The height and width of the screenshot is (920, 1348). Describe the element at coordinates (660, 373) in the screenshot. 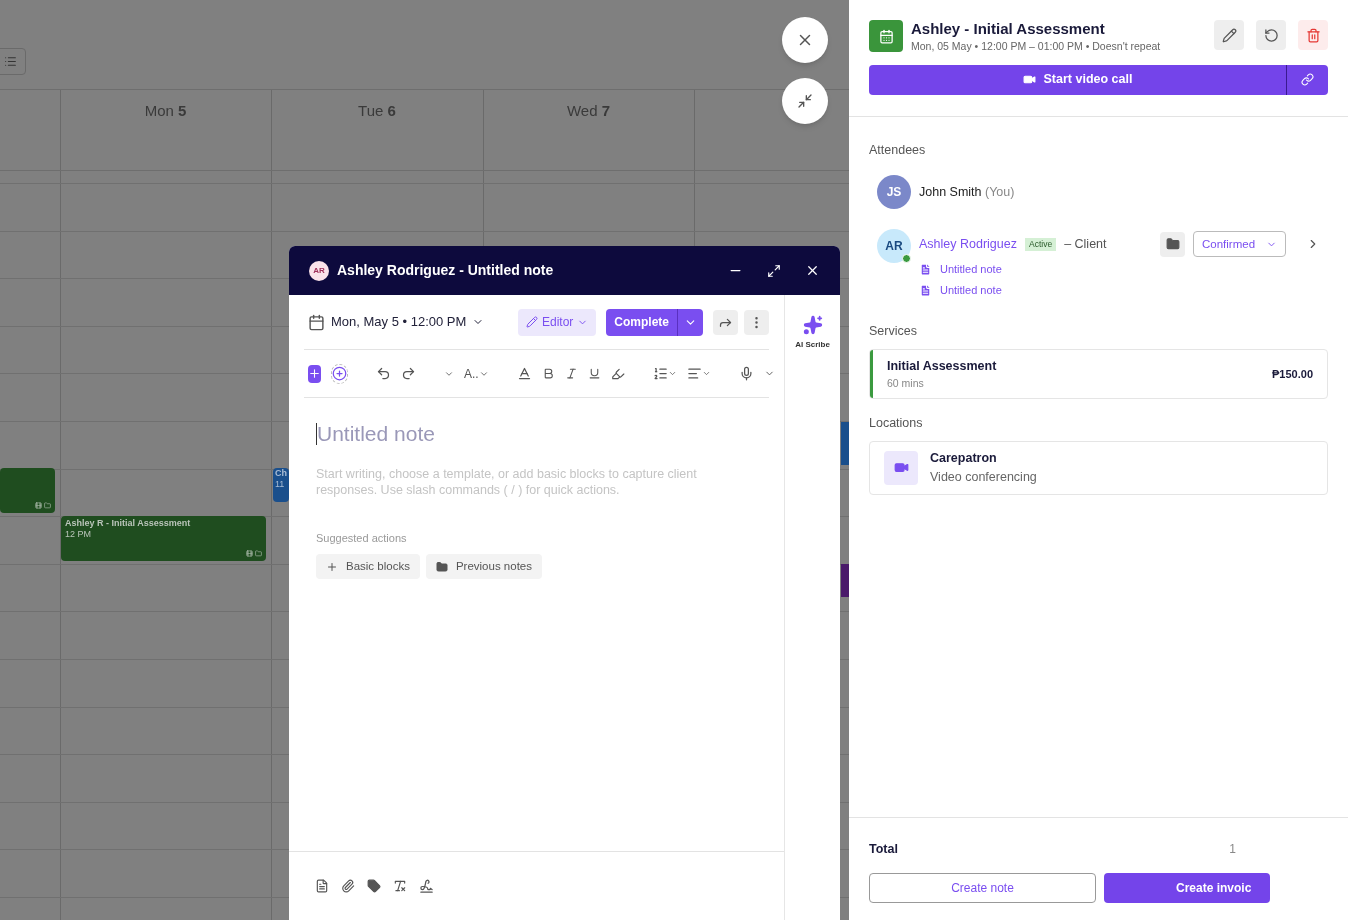

I see `list-icon` at that location.